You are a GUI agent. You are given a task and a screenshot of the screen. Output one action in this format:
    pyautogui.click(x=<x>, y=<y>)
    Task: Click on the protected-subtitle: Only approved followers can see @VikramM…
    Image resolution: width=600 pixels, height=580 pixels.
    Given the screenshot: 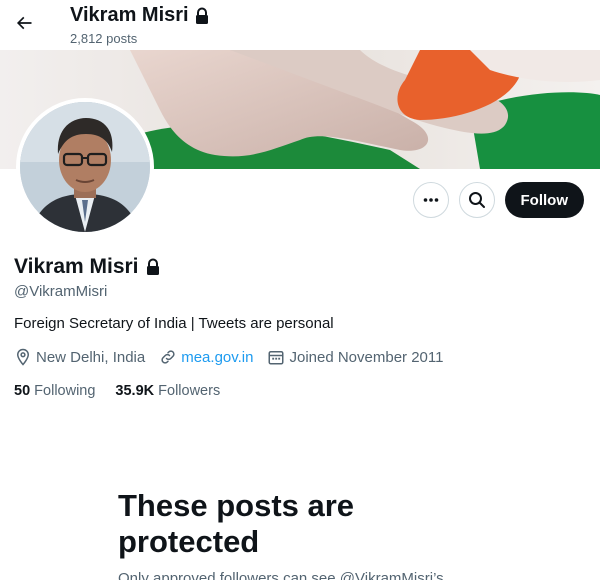 What is the action you would take?
    pyautogui.click(x=281, y=575)
    